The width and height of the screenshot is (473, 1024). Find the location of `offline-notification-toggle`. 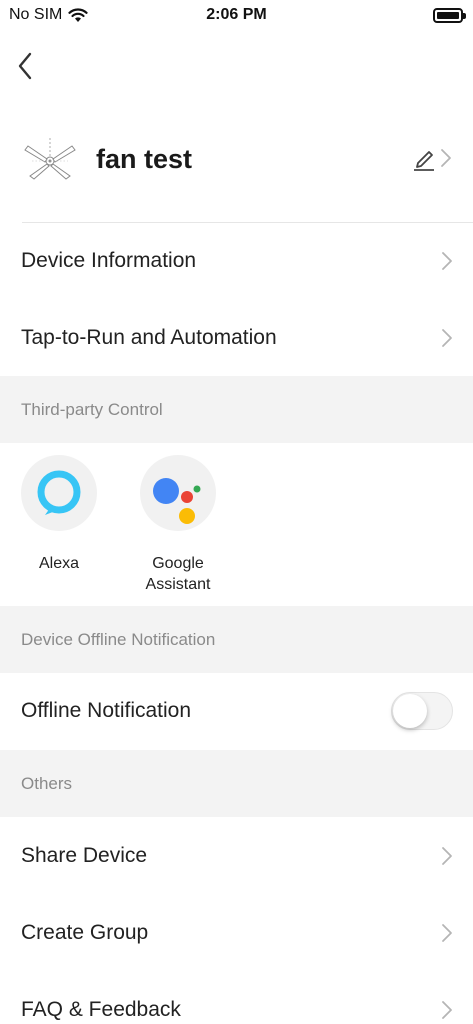

offline-notification-toggle is located at coordinates (422, 711).